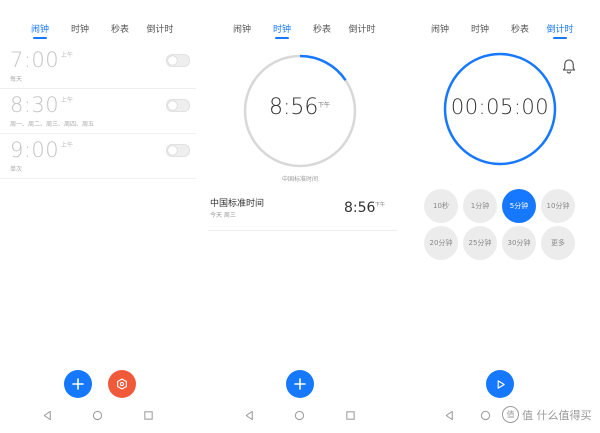 Image resolution: width=600 pixels, height=433 pixels. What do you see at coordinates (324, 105) in the screenshot?
I see `clock-ampm: 下午` at bounding box center [324, 105].